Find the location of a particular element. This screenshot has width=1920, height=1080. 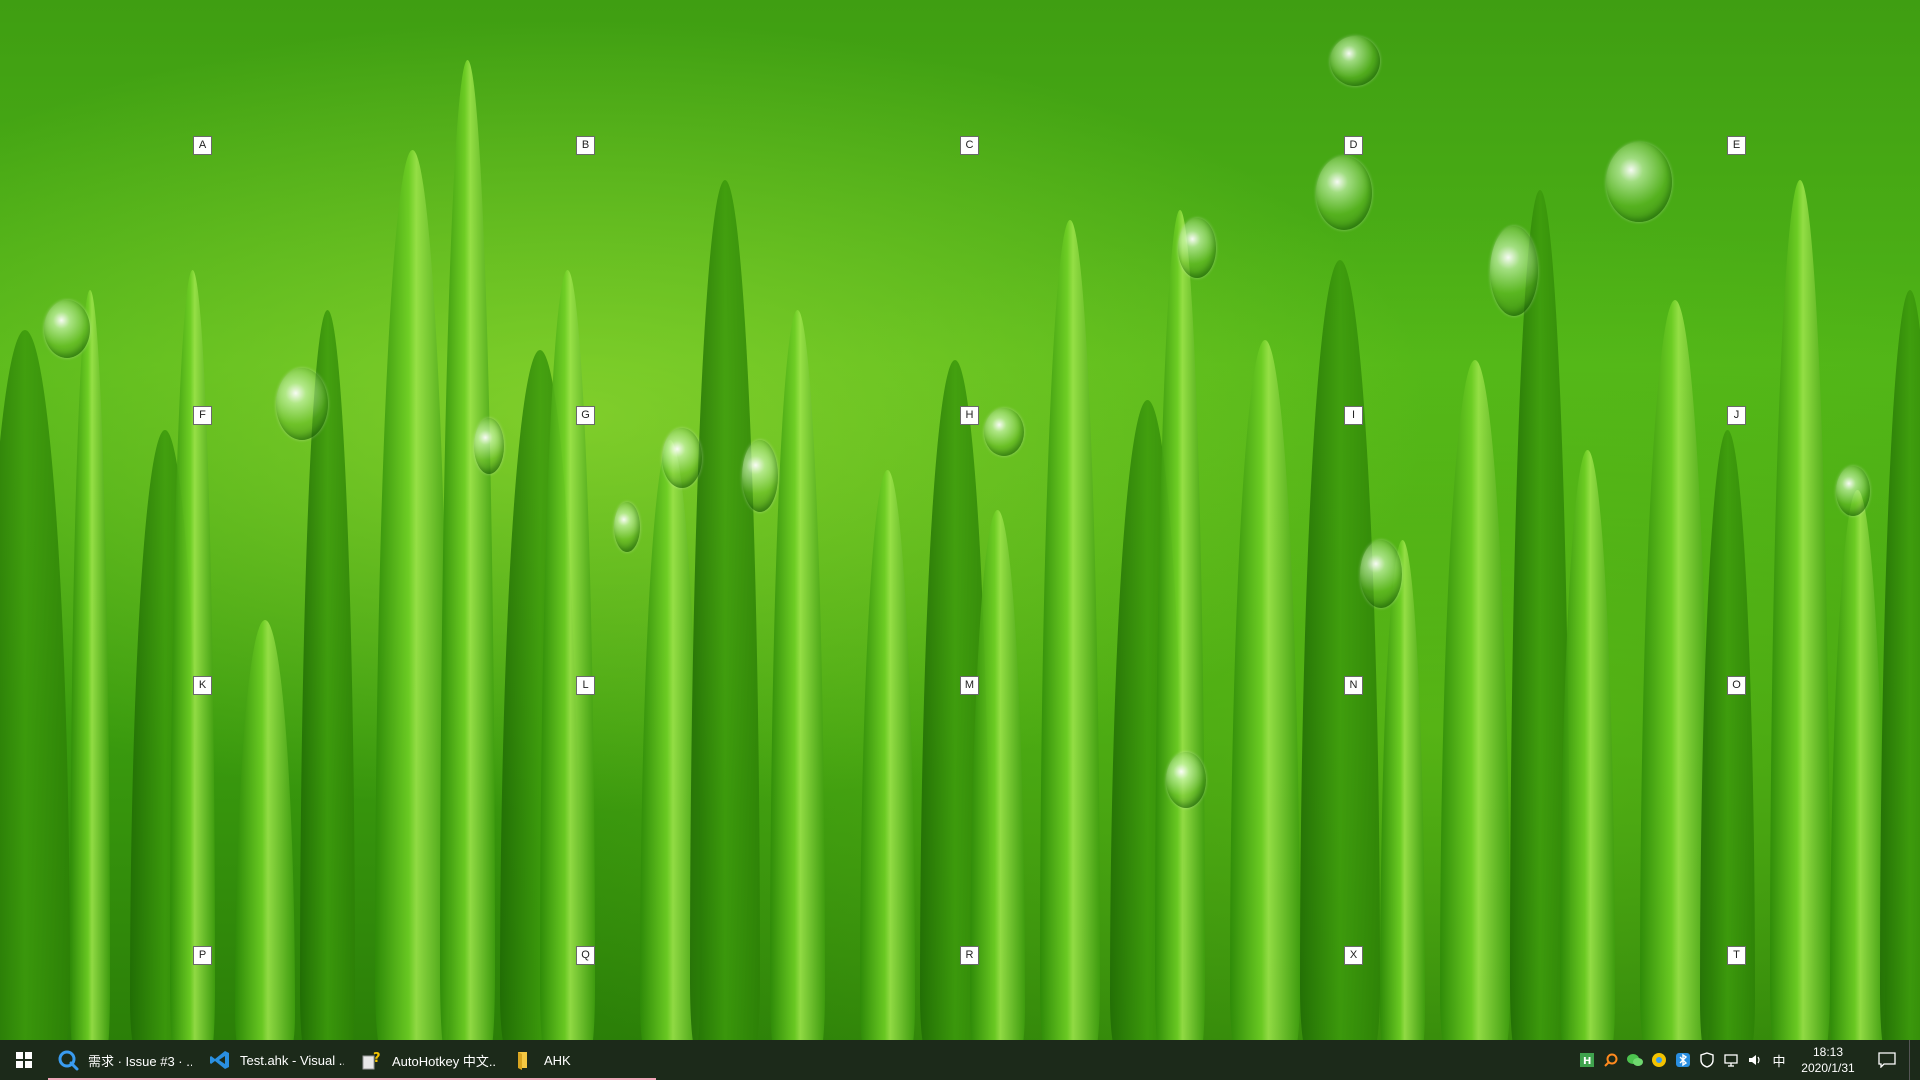

bluetooth-tray-icon is located at coordinates (1683, 1060).